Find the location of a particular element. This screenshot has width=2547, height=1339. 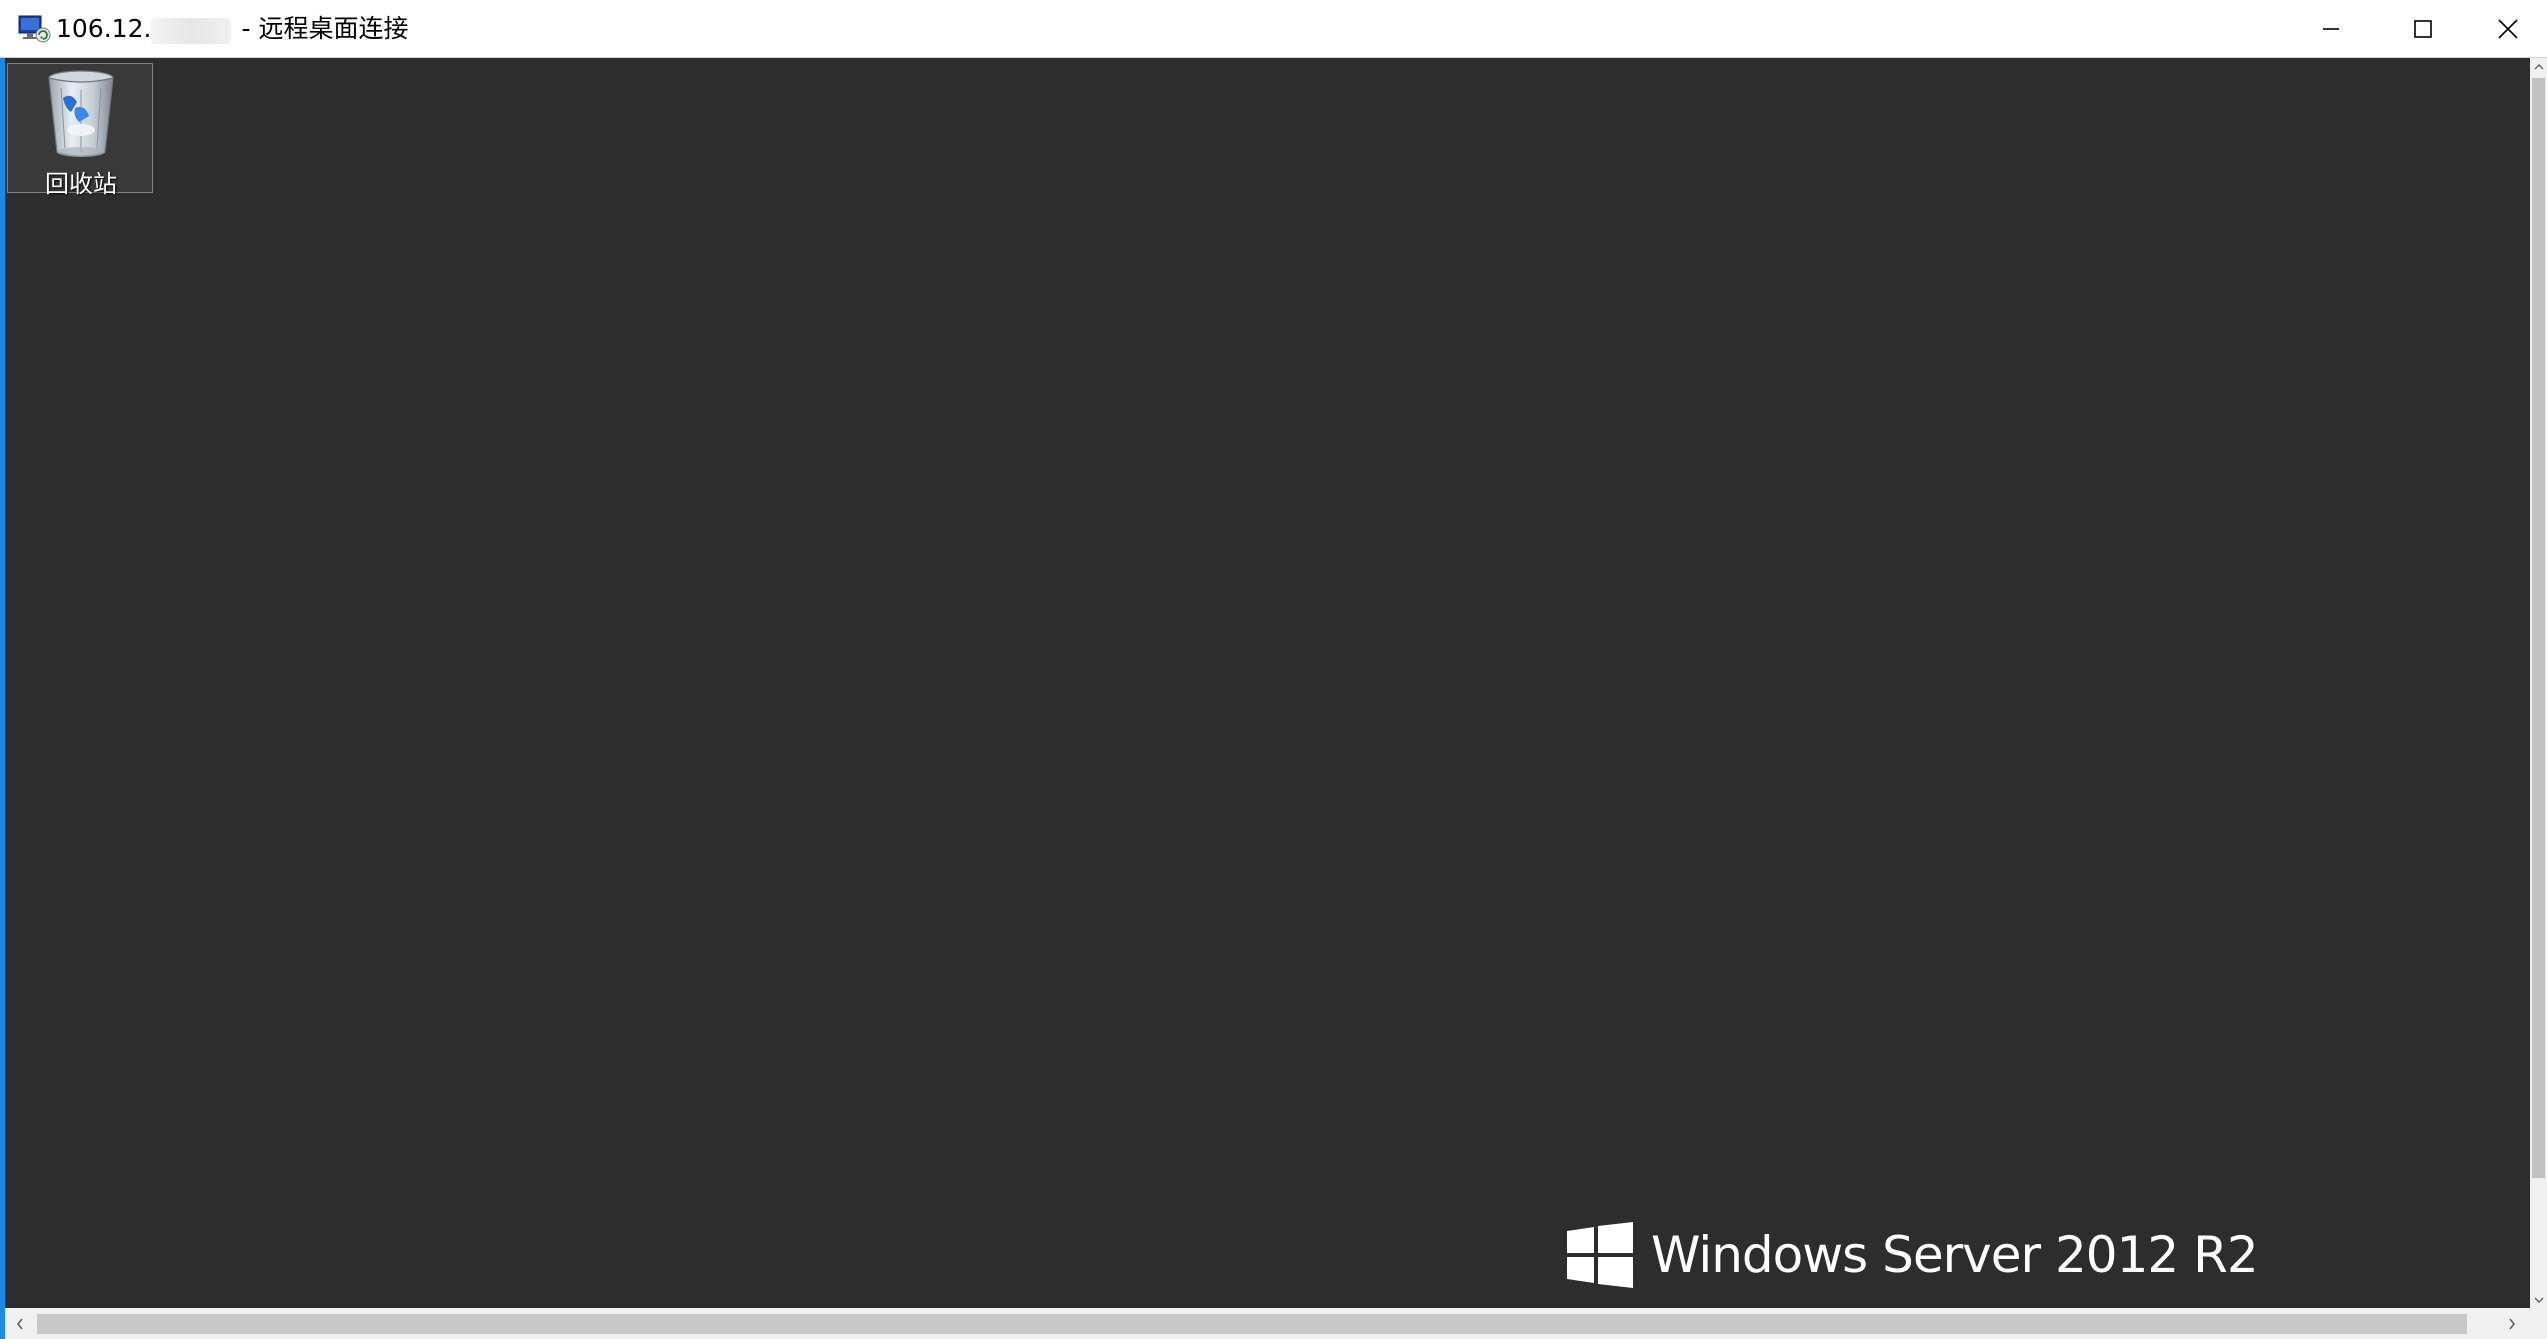

minimize-icon is located at coordinates (2331, 29).